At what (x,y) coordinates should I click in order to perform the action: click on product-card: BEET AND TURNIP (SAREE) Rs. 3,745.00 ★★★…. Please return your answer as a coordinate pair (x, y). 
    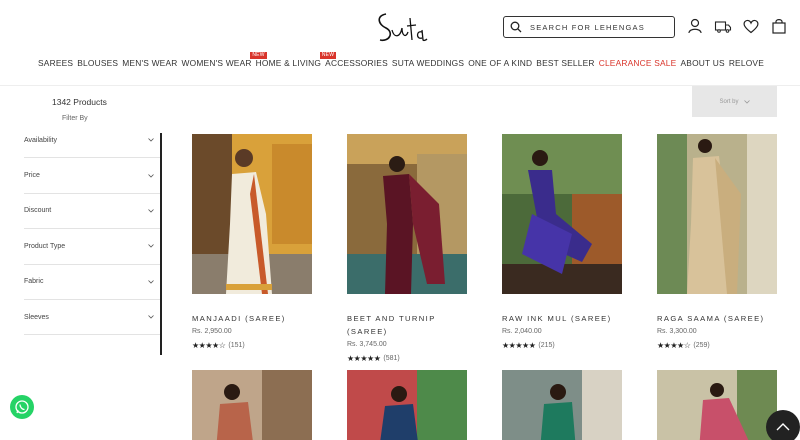
    Looking at the image, I should click on (407, 248).